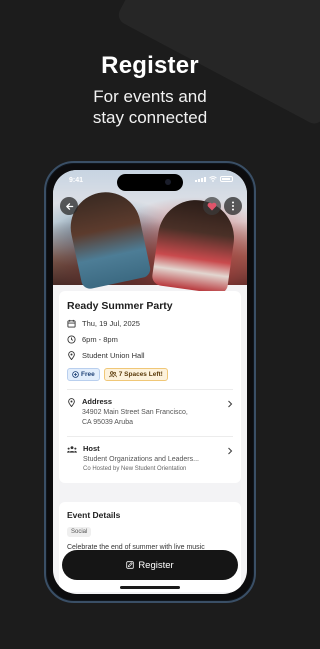 The image size is (320, 649). I want to click on edit-square-icon, so click(130, 565).